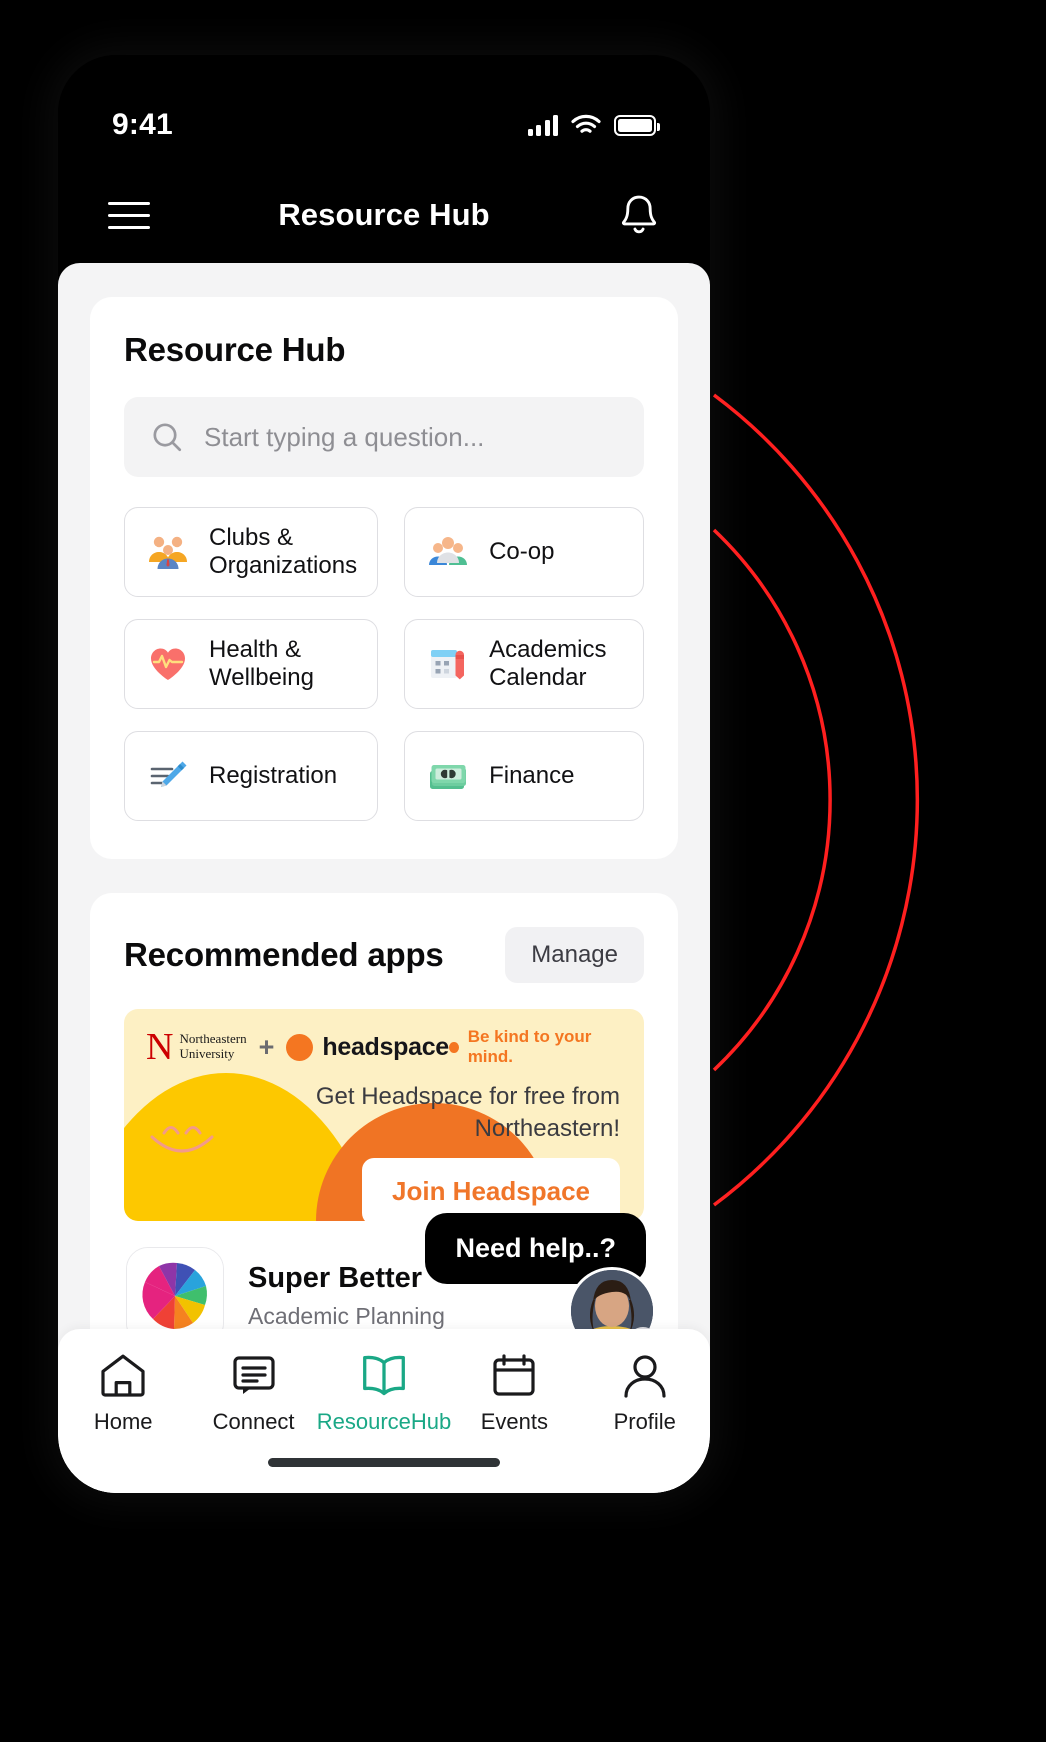 Image resolution: width=1046 pixels, height=1742 pixels. I want to click on northeastern-wordmark: Northeastern University, so click(213, 1046).